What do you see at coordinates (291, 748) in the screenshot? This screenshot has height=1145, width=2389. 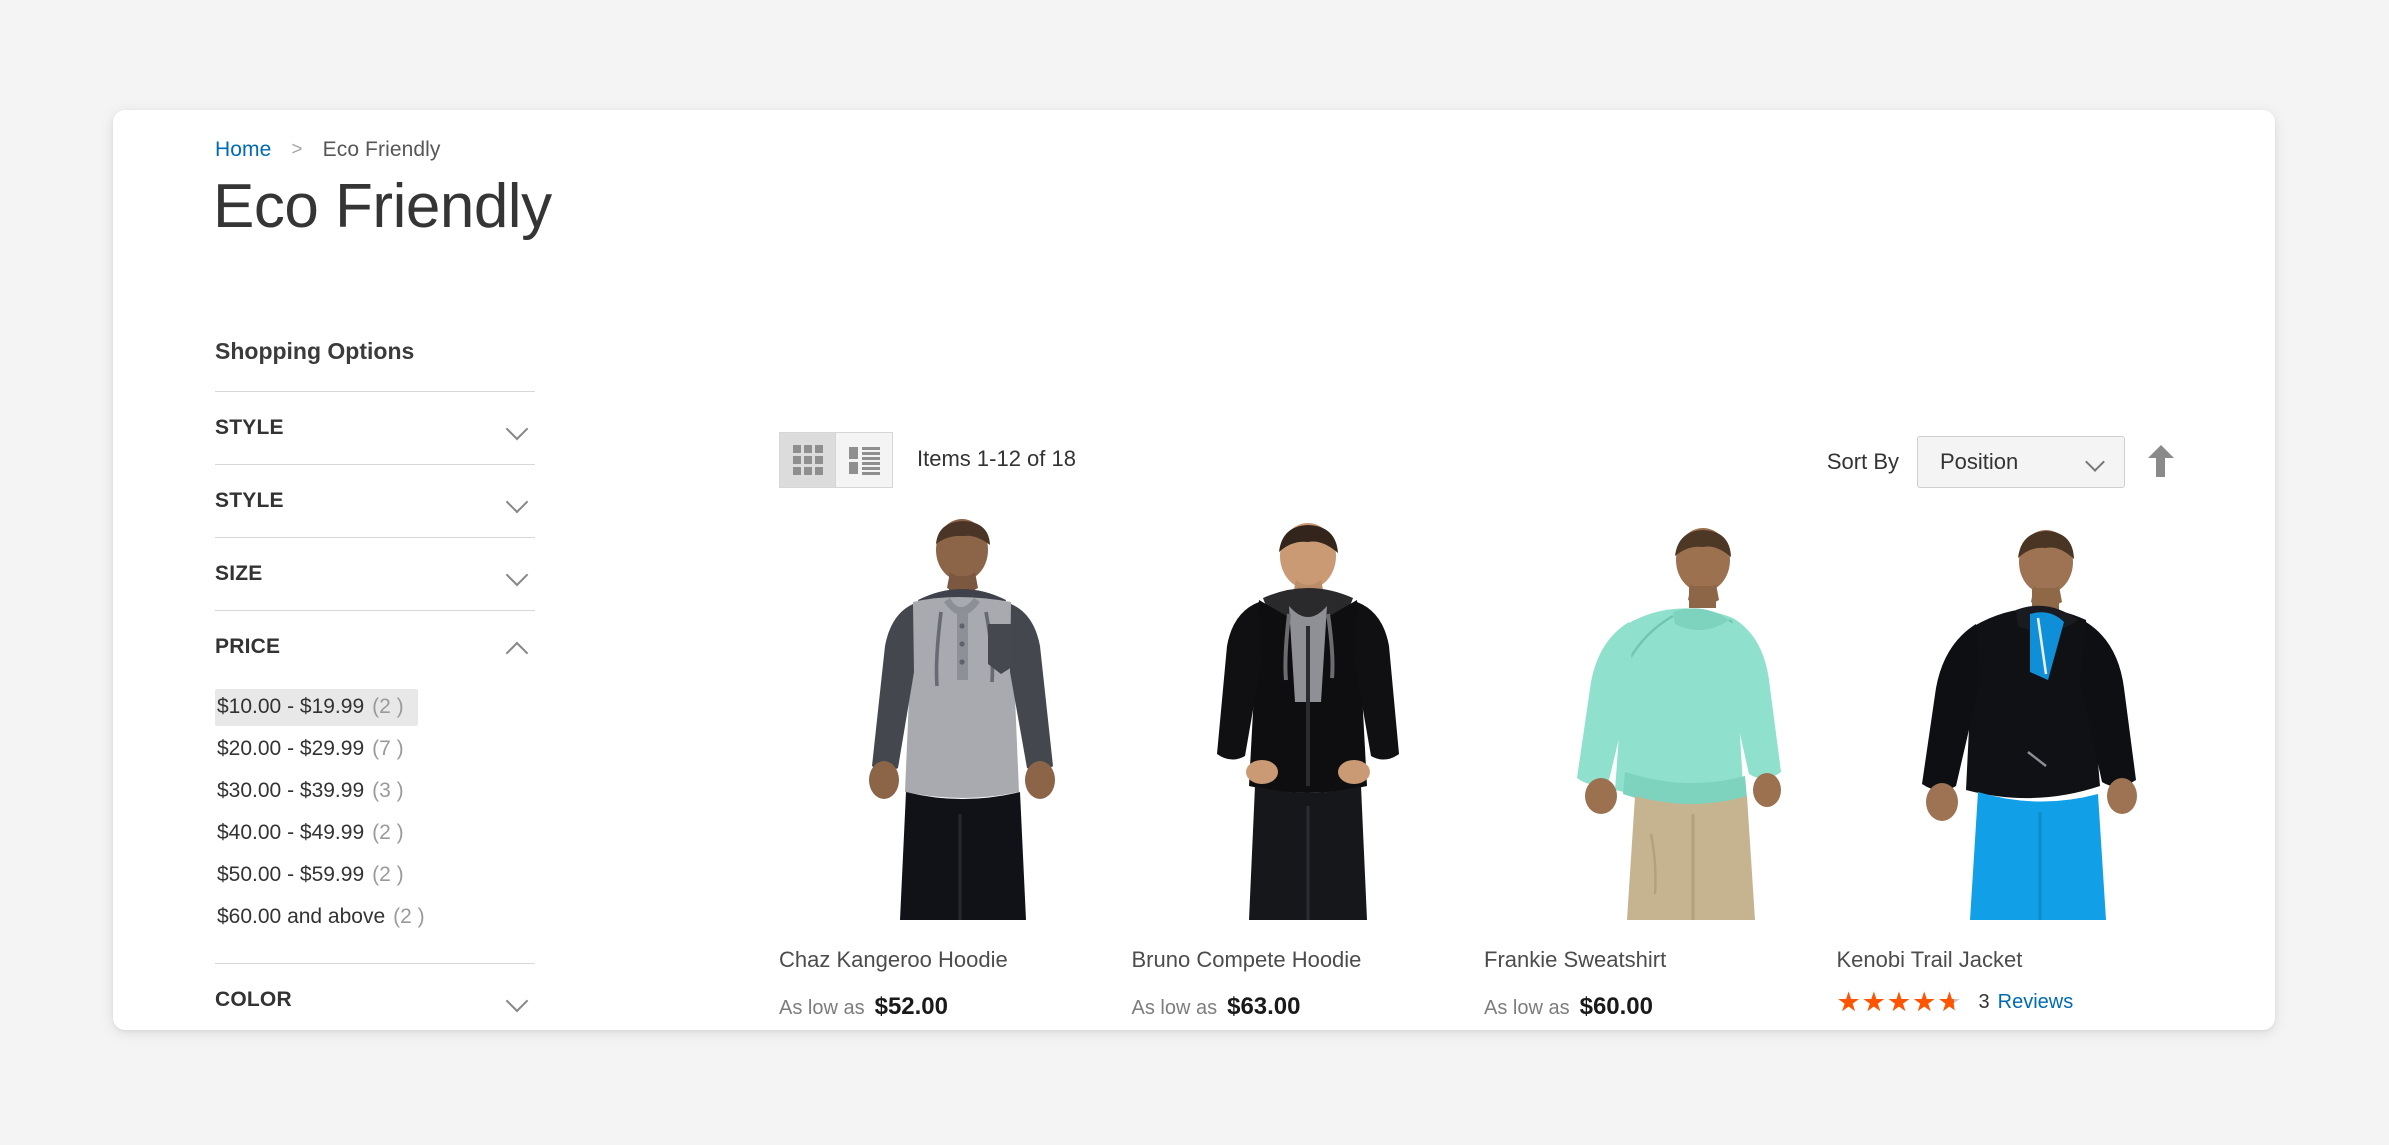 I see `price-option-label: $20.00 - $29.99` at bounding box center [291, 748].